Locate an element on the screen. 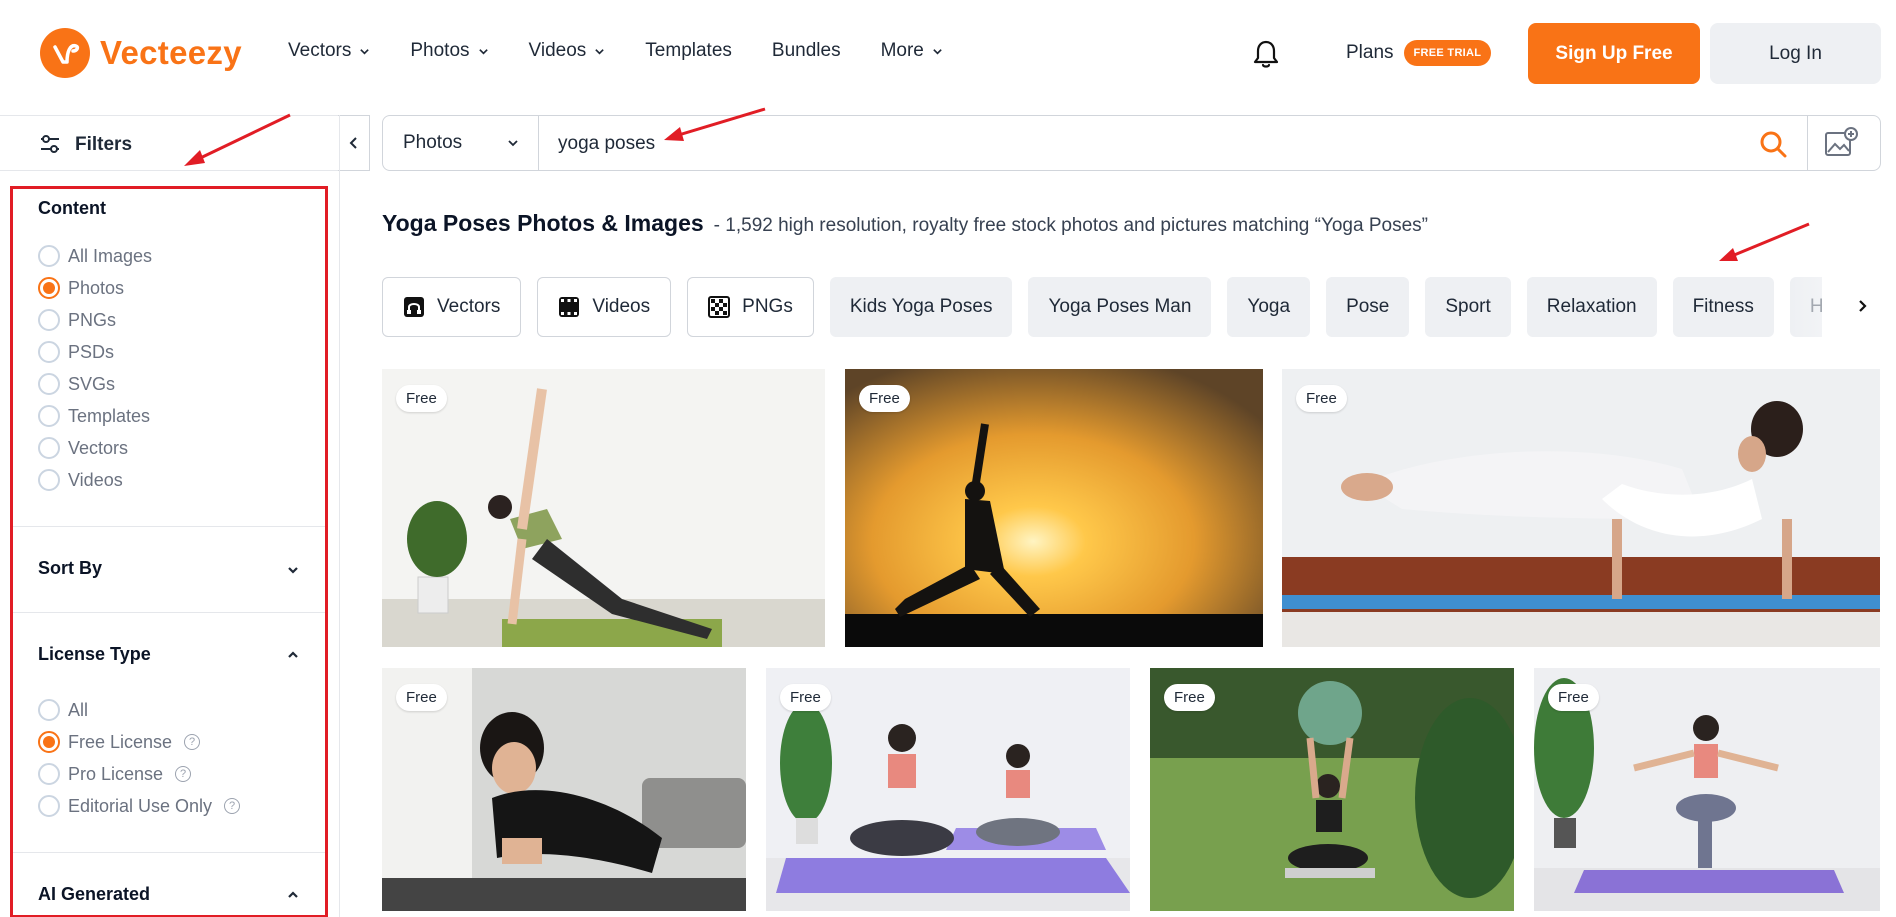 This screenshot has height=917, width=1896. image-result-outdoor-ball: Free is located at coordinates (1332, 789).